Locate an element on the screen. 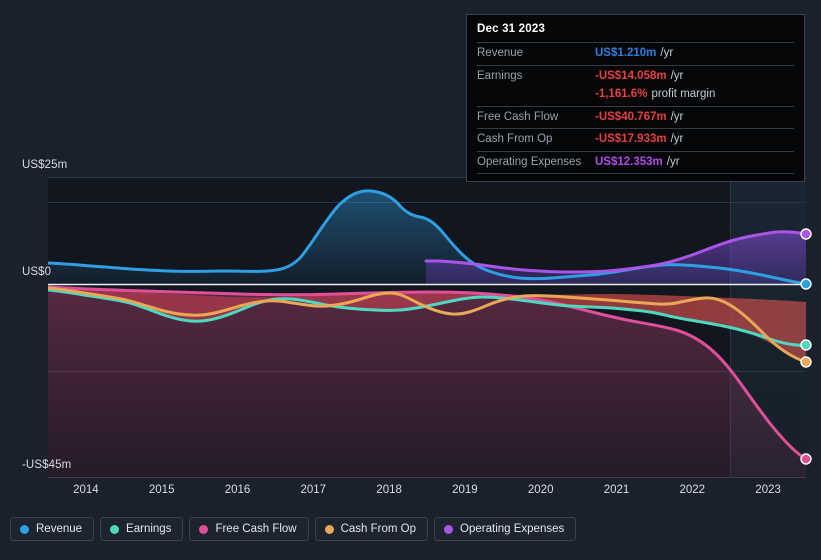  endpoint-free-cash-flow is located at coordinates (806, 459).